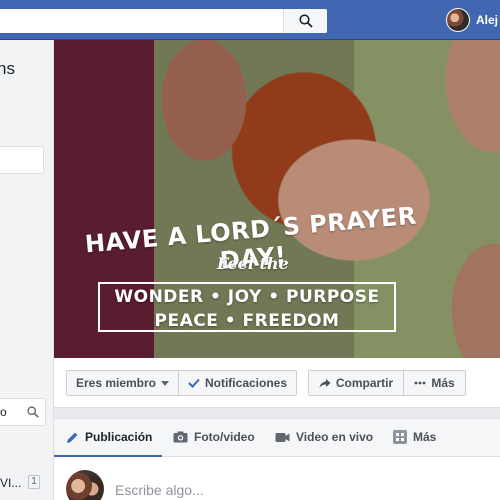 The height and width of the screenshot is (500, 500). Describe the element at coordinates (119, 437) in the screenshot. I see `tab-publication-label: Publicación` at that location.